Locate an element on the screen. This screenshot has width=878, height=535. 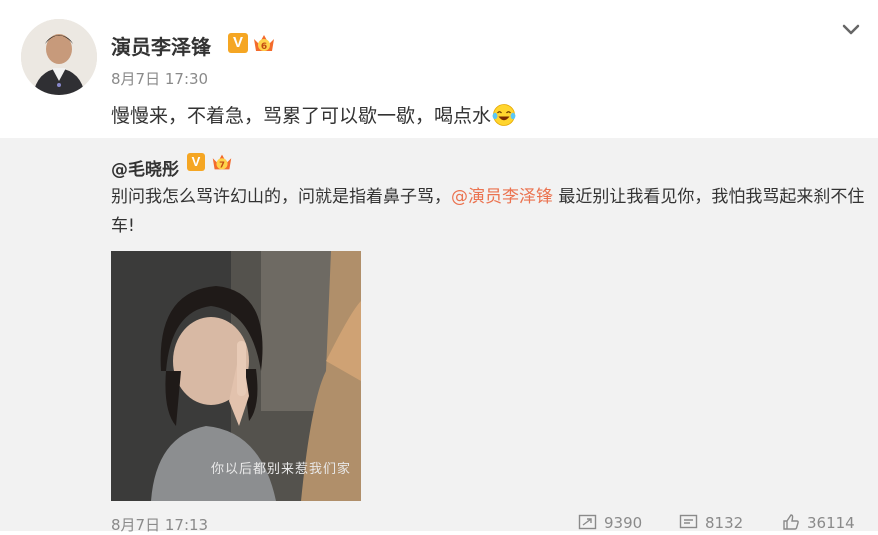
laughing-tears-icon is located at coordinates (504, 115).